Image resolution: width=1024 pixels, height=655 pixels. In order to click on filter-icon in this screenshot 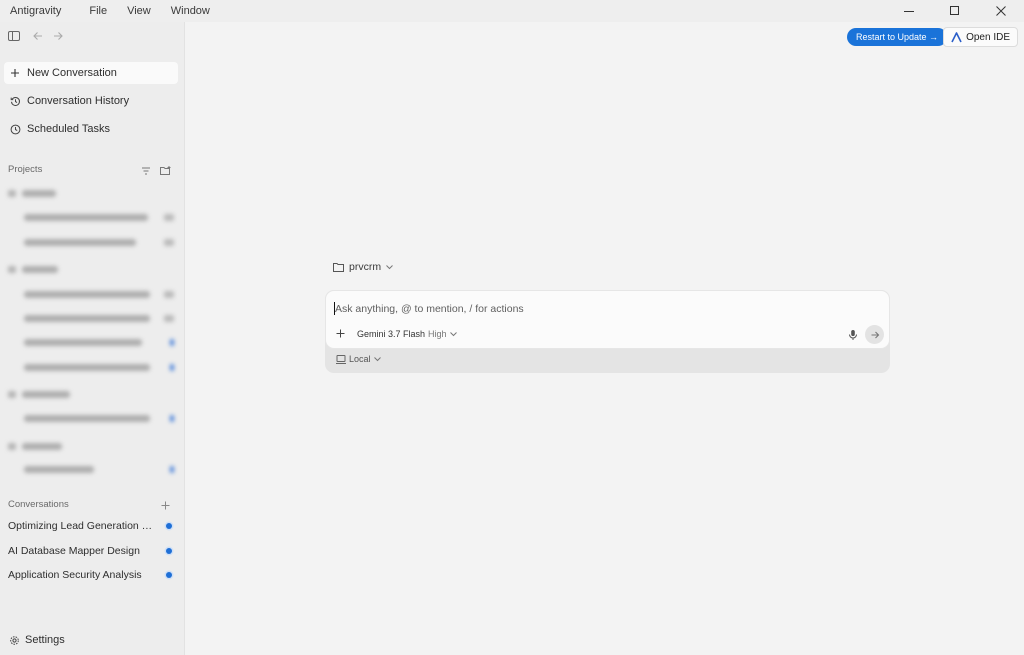, I will do `click(146, 171)`.